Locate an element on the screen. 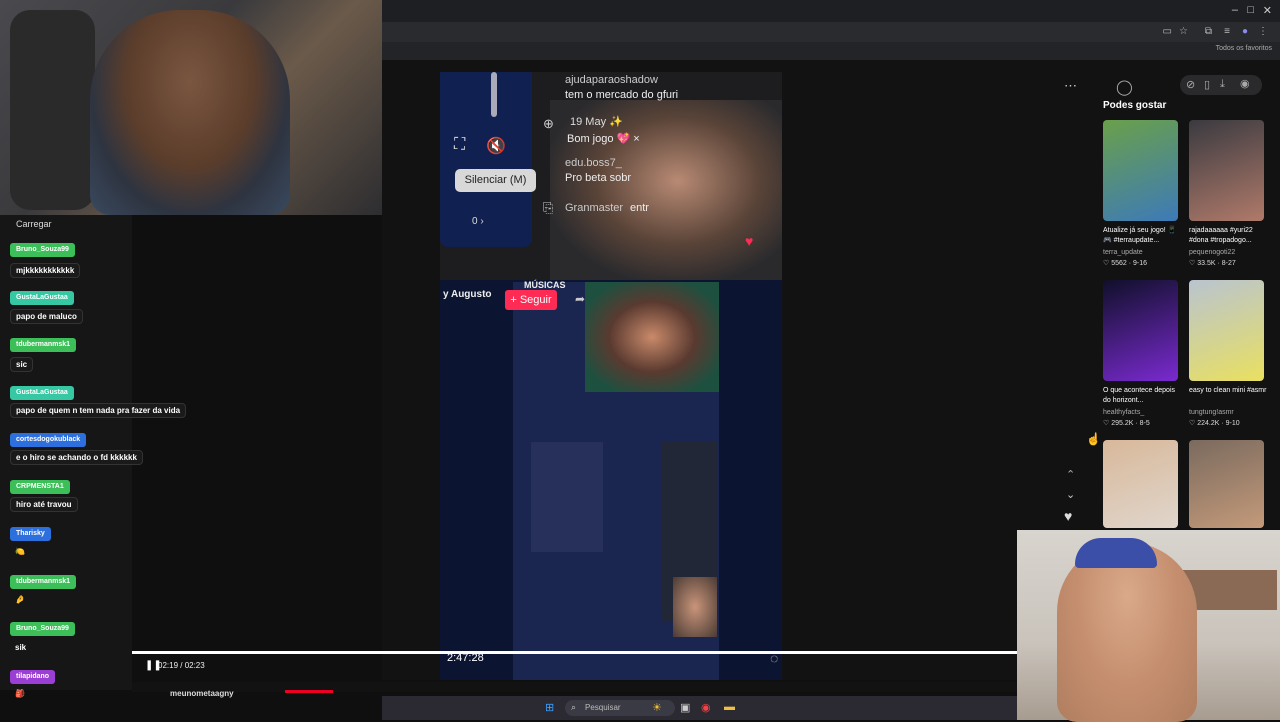 The height and width of the screenshot is (722, 1280). extensions-icon: ⧉ is located at coordinates (1208, 31).